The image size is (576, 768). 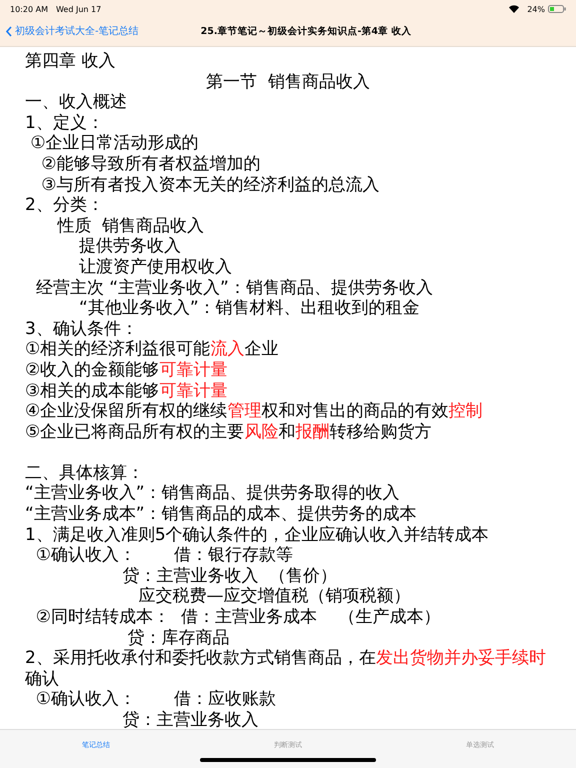 What do you see at coordinates (306, 31) in the screenshot?
I see `page-title: 25.章节笔记～初级会计实务知识点-第4章 收入` at bounding box center [306, 31].